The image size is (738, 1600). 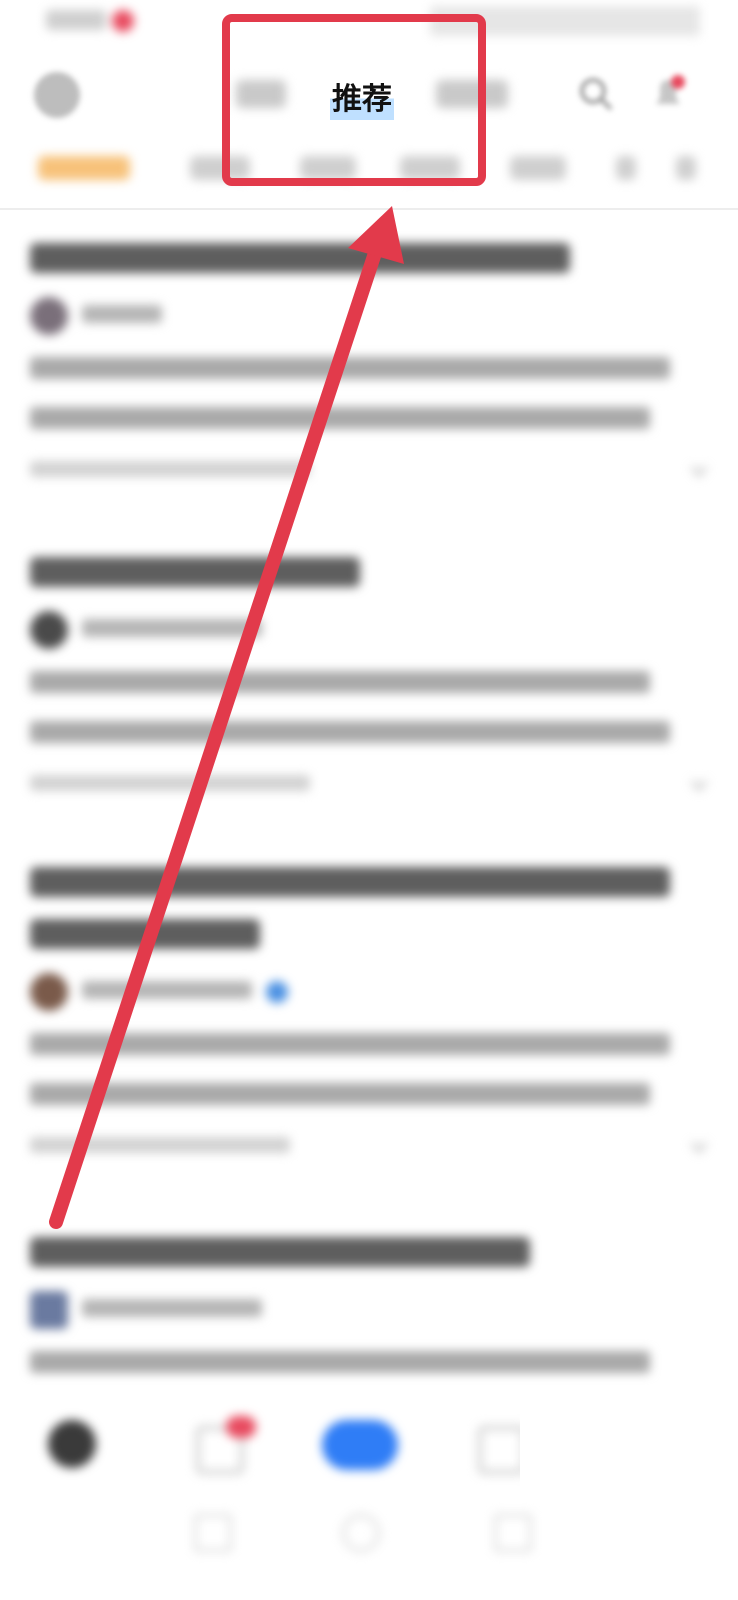 I want to click on header-divider, so click(x=369, y=209).